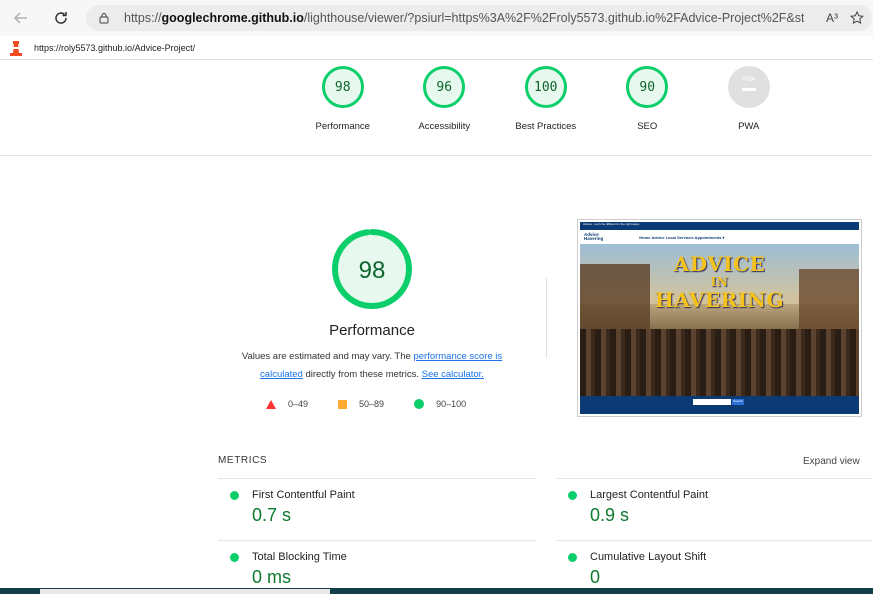  I want to click on pwa-badge-icon: PWA, so click(748, 87).